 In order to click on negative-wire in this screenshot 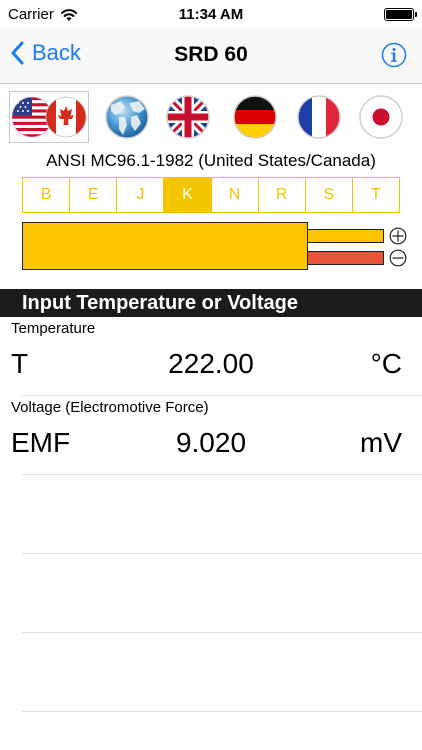, I will do `click(345, 258)`.